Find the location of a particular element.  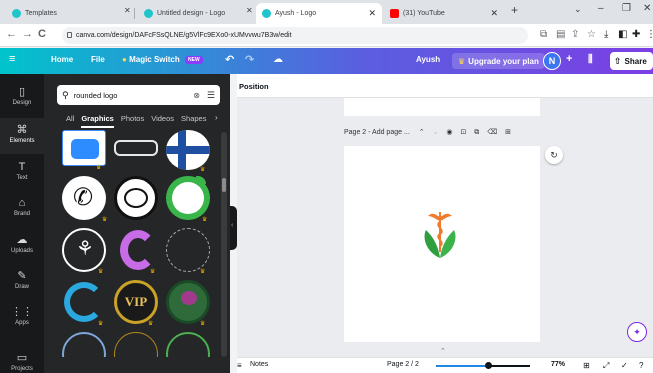

bookmark-star-icon: ☆ is located at coordinates (591, 34).